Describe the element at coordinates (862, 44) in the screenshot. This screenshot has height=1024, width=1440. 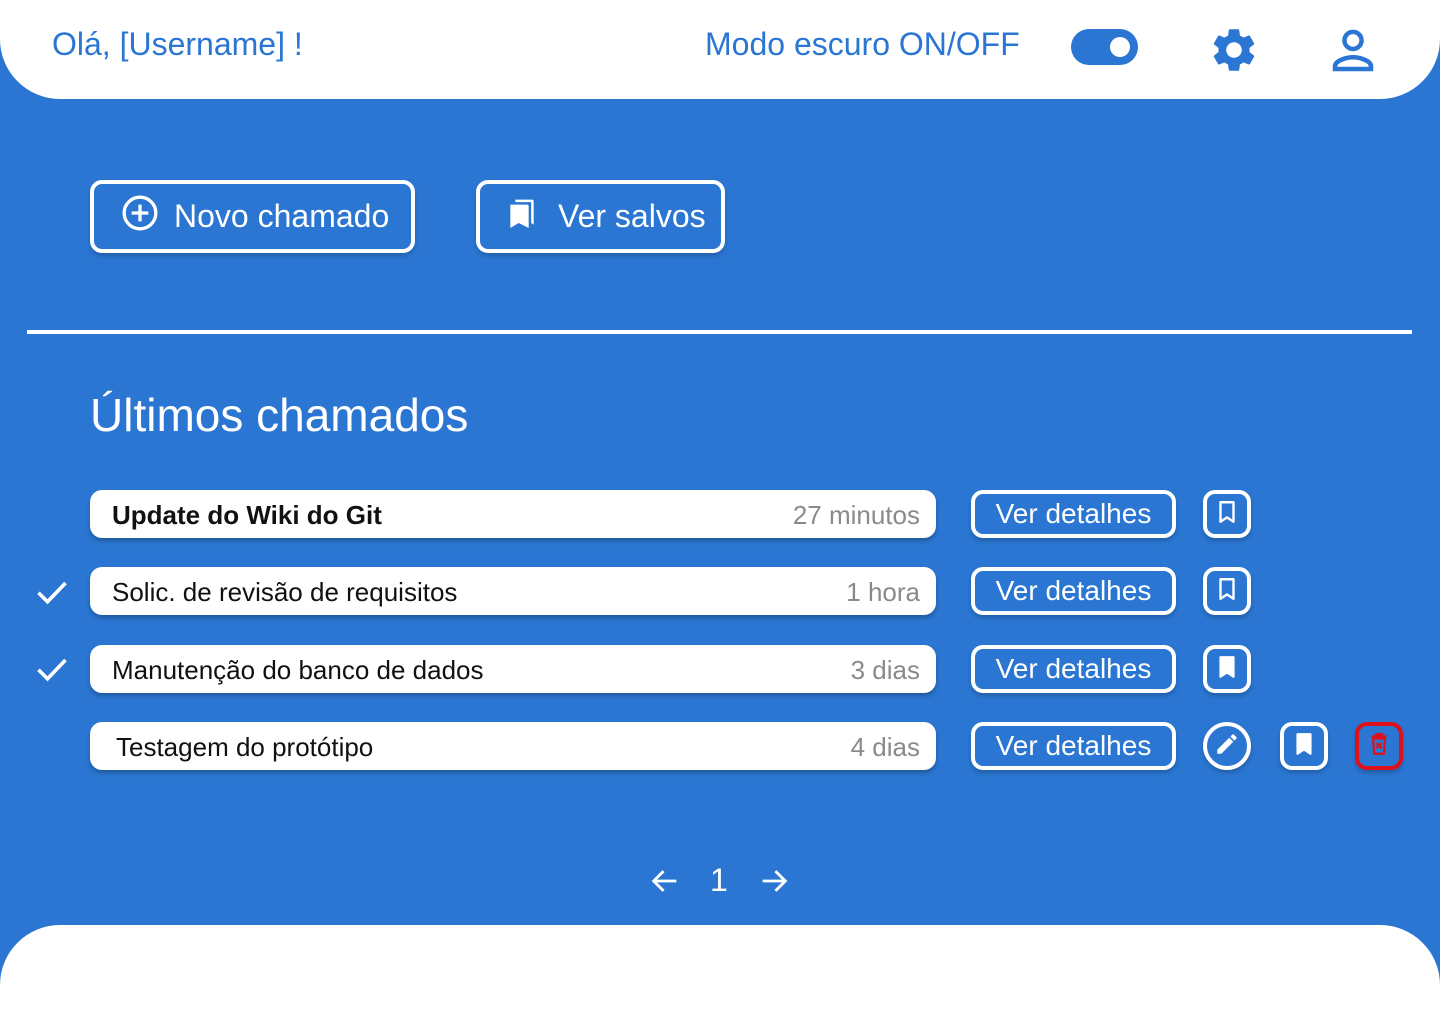
I see `dark-mode-label: Modo escuro ON/OFF` at that location.